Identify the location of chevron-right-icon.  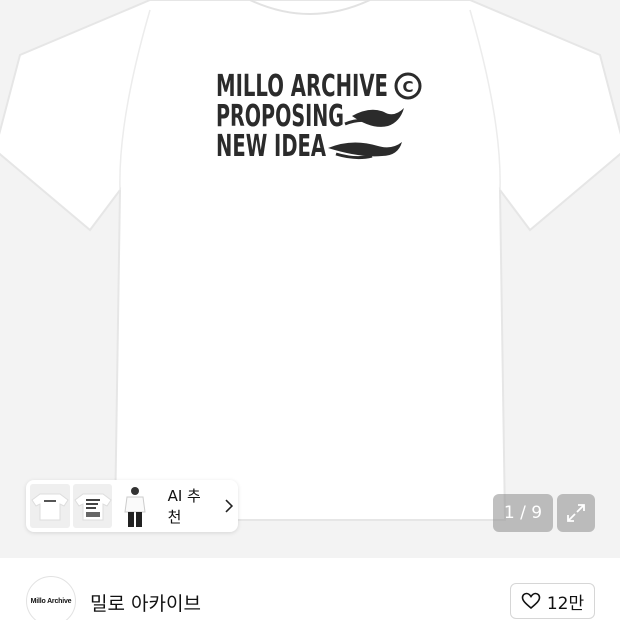
(229, 506).